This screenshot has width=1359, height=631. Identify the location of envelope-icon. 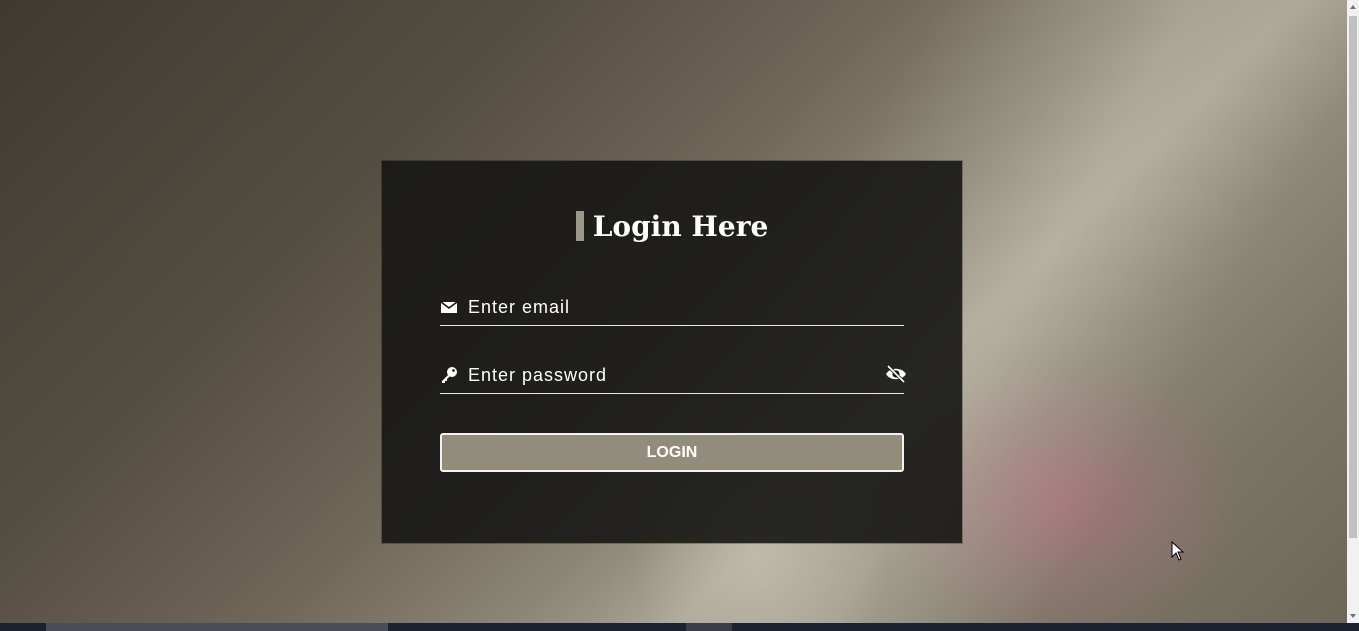
(449, 307).